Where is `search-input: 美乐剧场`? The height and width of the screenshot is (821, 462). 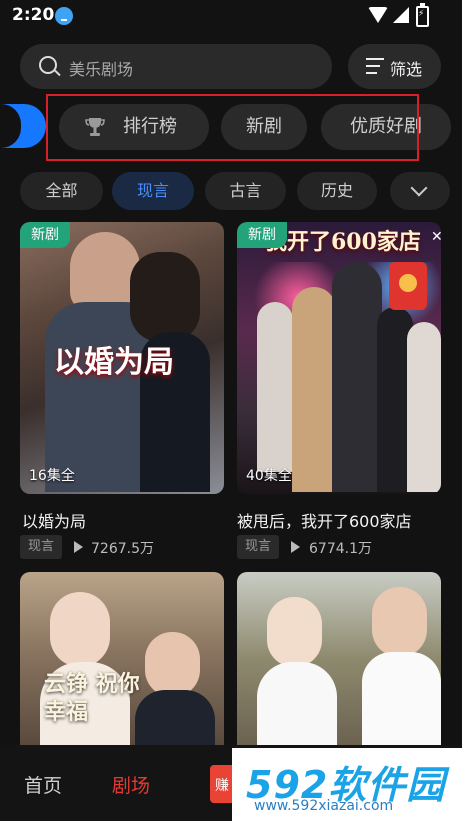
search-input: 美乐剧场 is located at coordinates (176, 66).